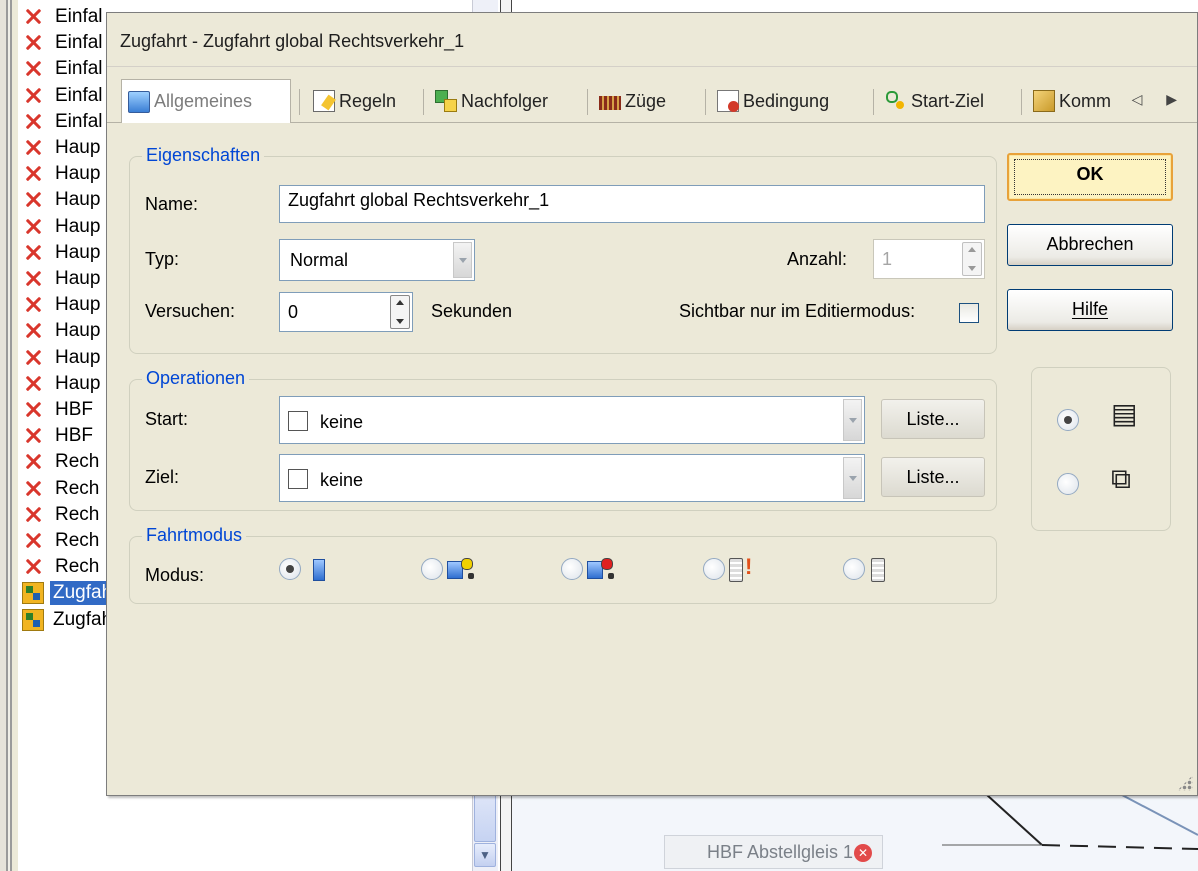 This screenshot has width=1198, height=871. Describe the element at coordinates (600, 569) in the screenshot. I see `signal-red-mode-icon` at that location.